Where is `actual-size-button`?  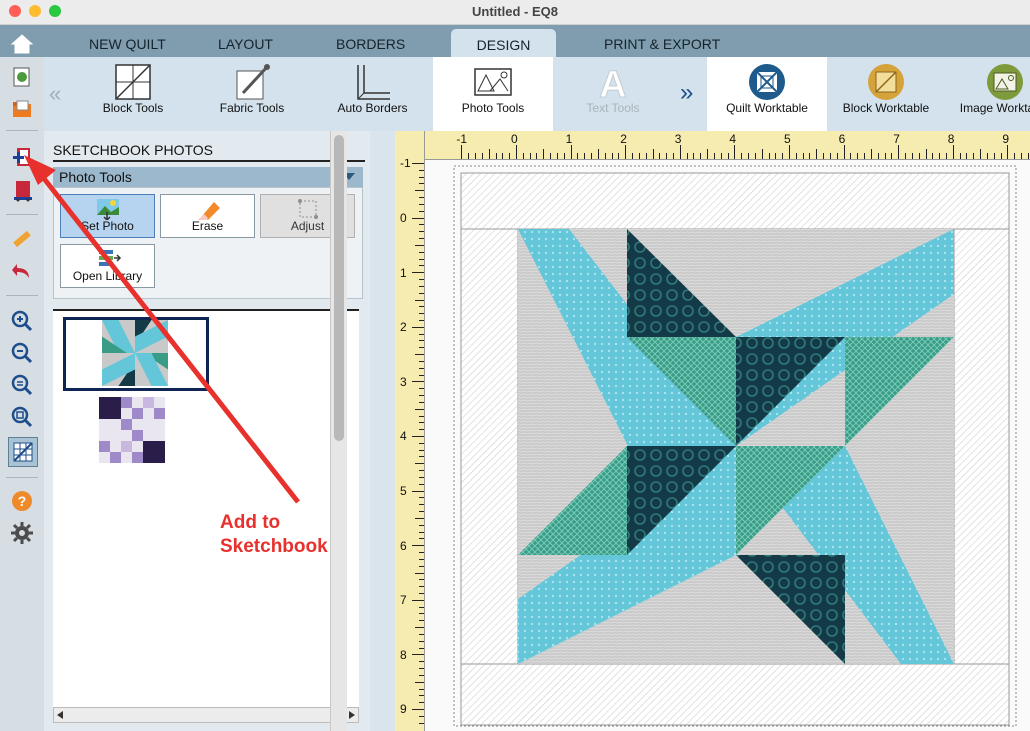
actual-size-button is located at coordinates (22, 417).